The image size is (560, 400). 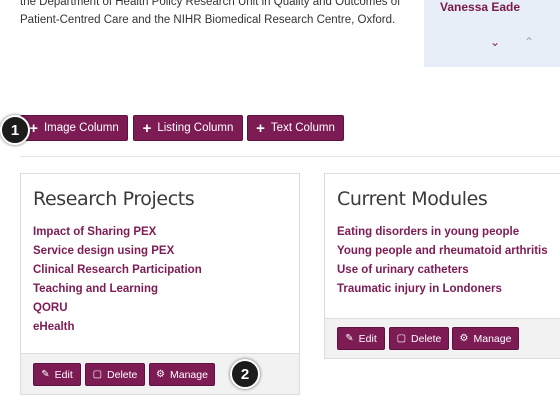 I want to click on step-callout-2: 2, so click(x=245, y=374).